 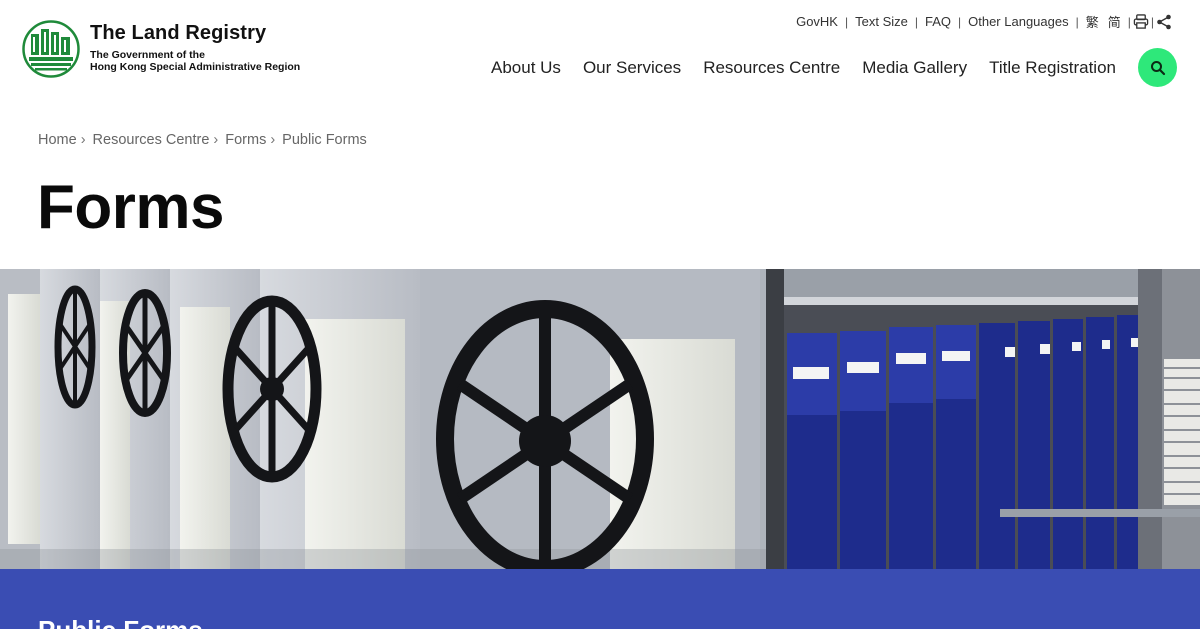 What do you see at coordinates (526, 68) in the screenshot?
I see `nav-about-us: About Us` at bounding box center [526, 68].